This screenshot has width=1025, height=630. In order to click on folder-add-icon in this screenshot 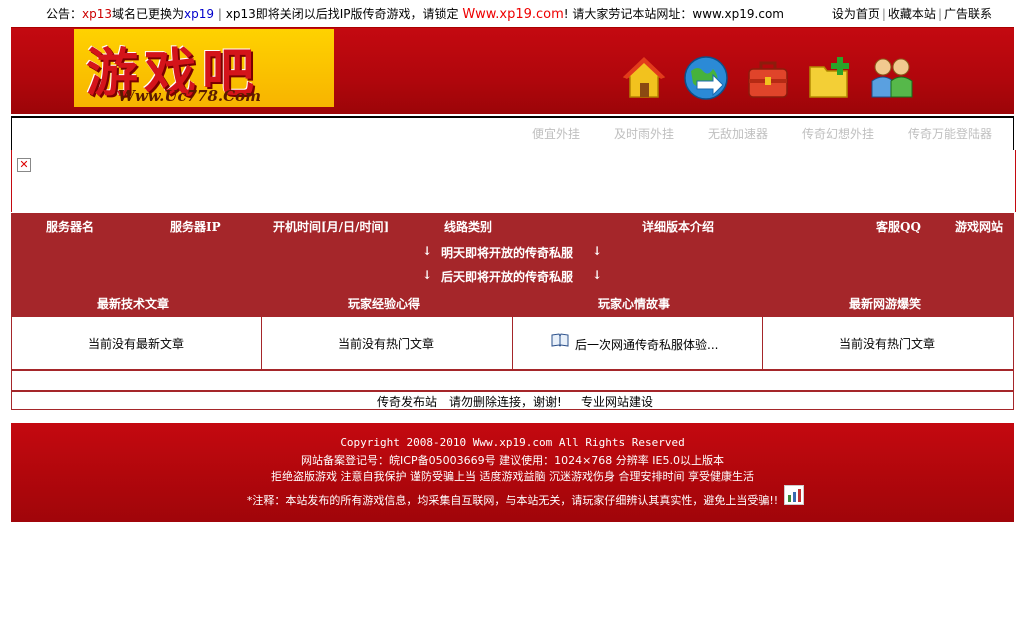, I will do `click(830, 78)`.